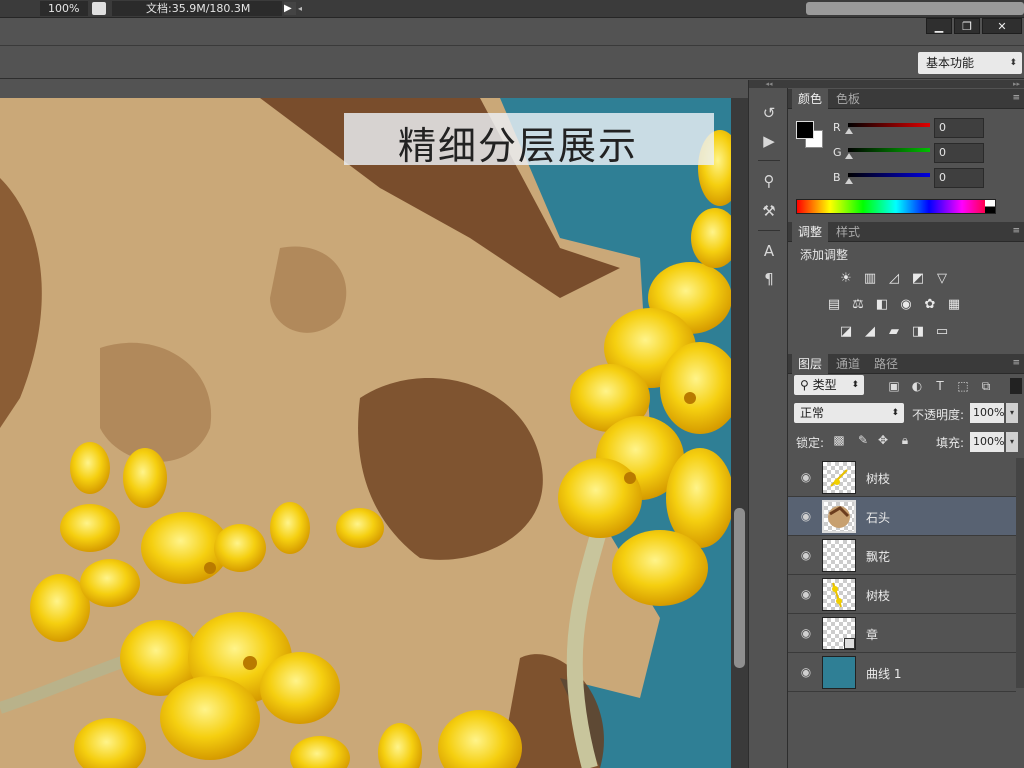 The height and width of the screenshot is (768, 1024). What do you see at coordinates (954, 305) in the screenshot?
I see `color-lookup-icon: ▦` at bounding box center [954, 305].